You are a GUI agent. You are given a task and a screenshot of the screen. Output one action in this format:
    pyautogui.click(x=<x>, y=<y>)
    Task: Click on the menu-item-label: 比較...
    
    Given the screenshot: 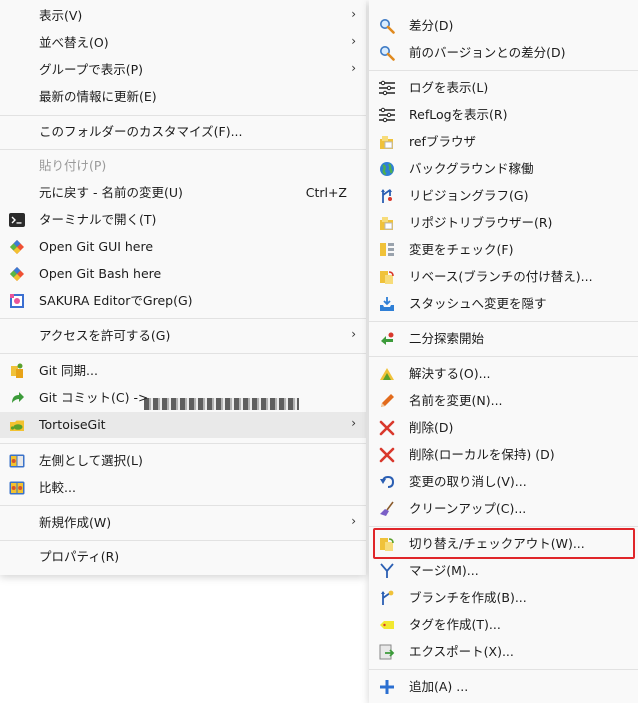 What is the action you would take?
    pyautogui.click(x=57, y=487)
    